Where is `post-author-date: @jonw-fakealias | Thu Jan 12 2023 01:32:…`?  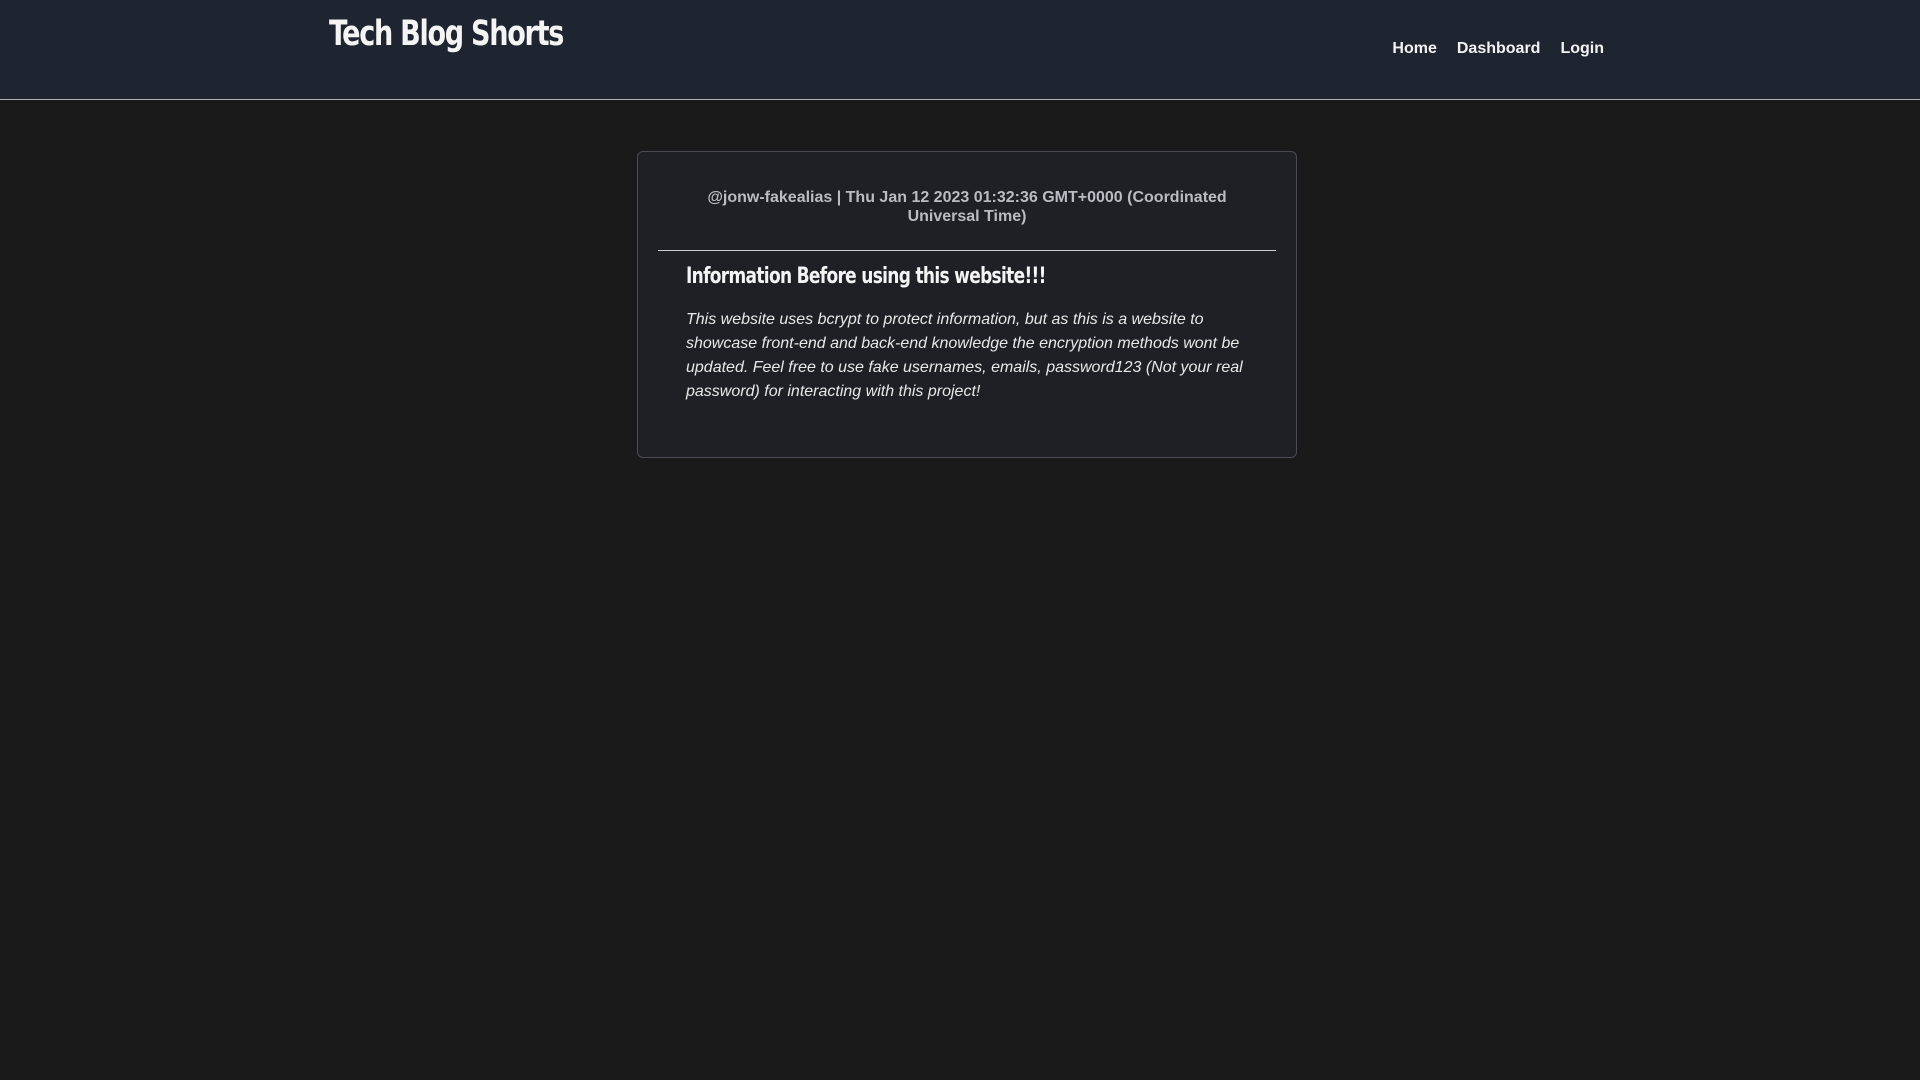 post-author-date: @jonw-fakealias | Thu Jan 12 2023 01:32:… is located at coordinates (967, 207).